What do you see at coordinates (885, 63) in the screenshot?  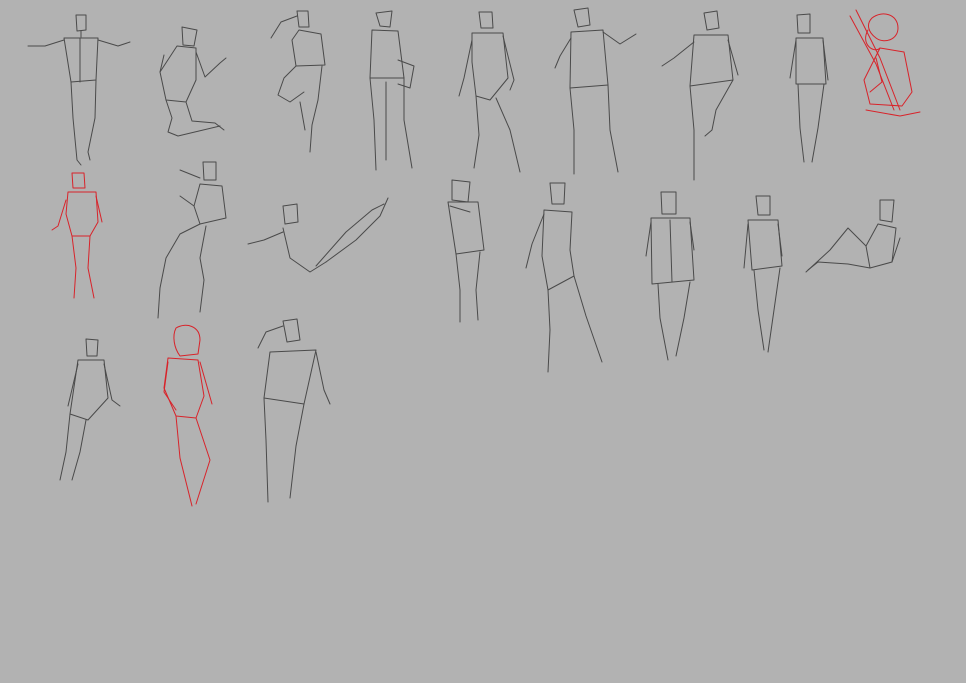 I see `figure-sketch-seated-with-staff` at bounding box center [885, 63].